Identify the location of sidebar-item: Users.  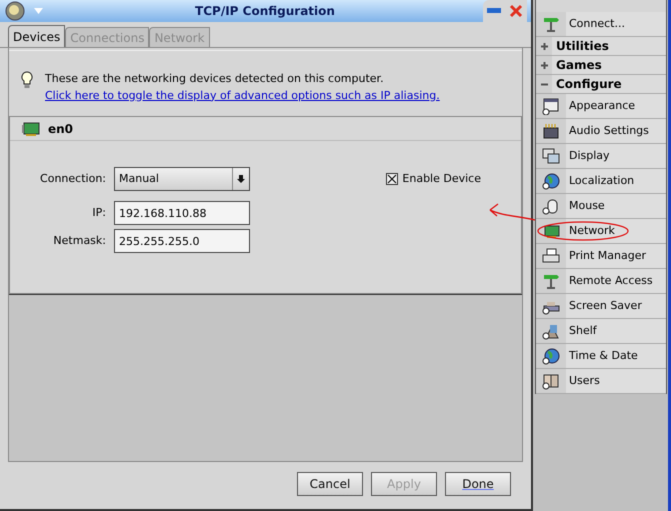
(601, 381).